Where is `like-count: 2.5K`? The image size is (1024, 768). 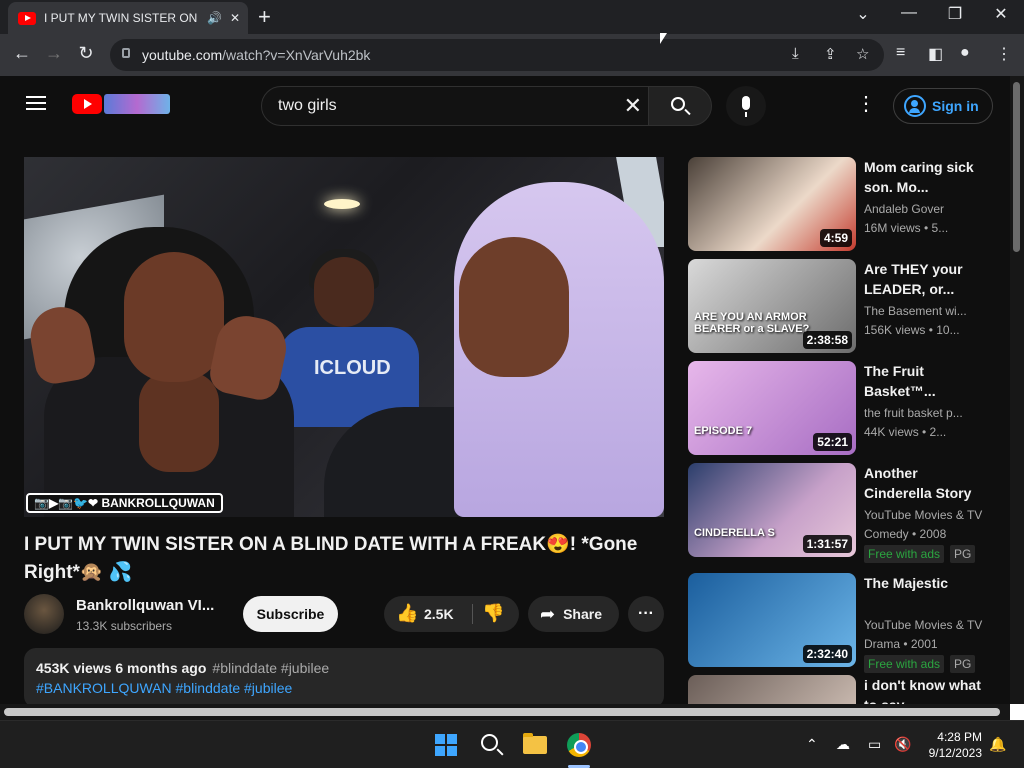
like-count: 2.5K is located at coordinates (439, 614).